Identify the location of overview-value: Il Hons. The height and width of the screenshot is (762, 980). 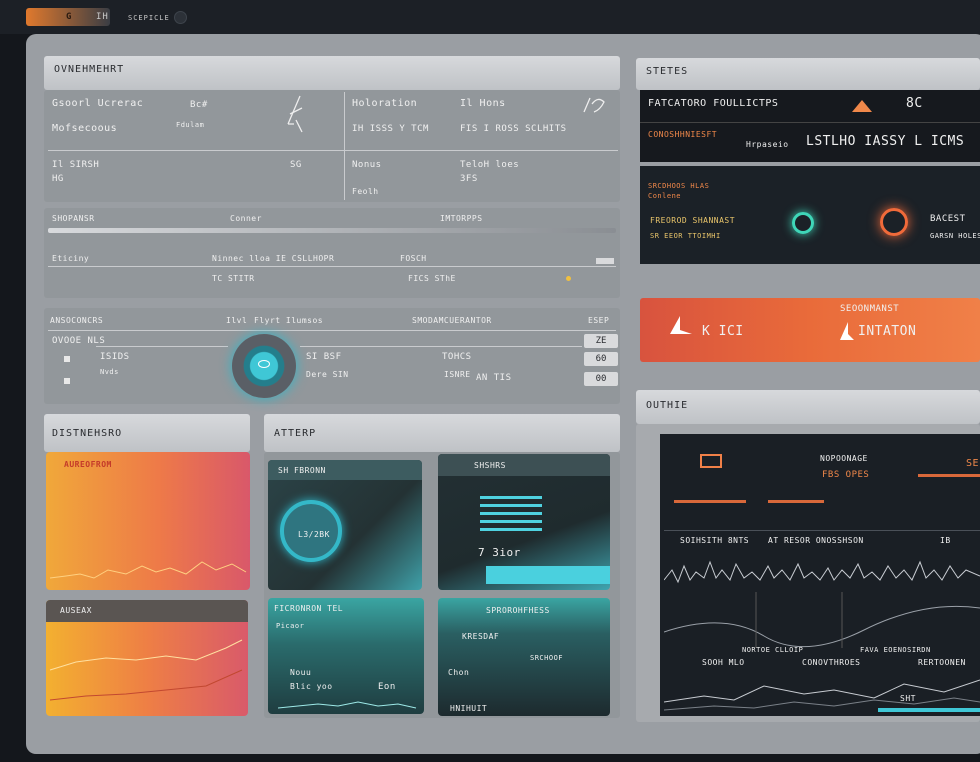
(483, 103).